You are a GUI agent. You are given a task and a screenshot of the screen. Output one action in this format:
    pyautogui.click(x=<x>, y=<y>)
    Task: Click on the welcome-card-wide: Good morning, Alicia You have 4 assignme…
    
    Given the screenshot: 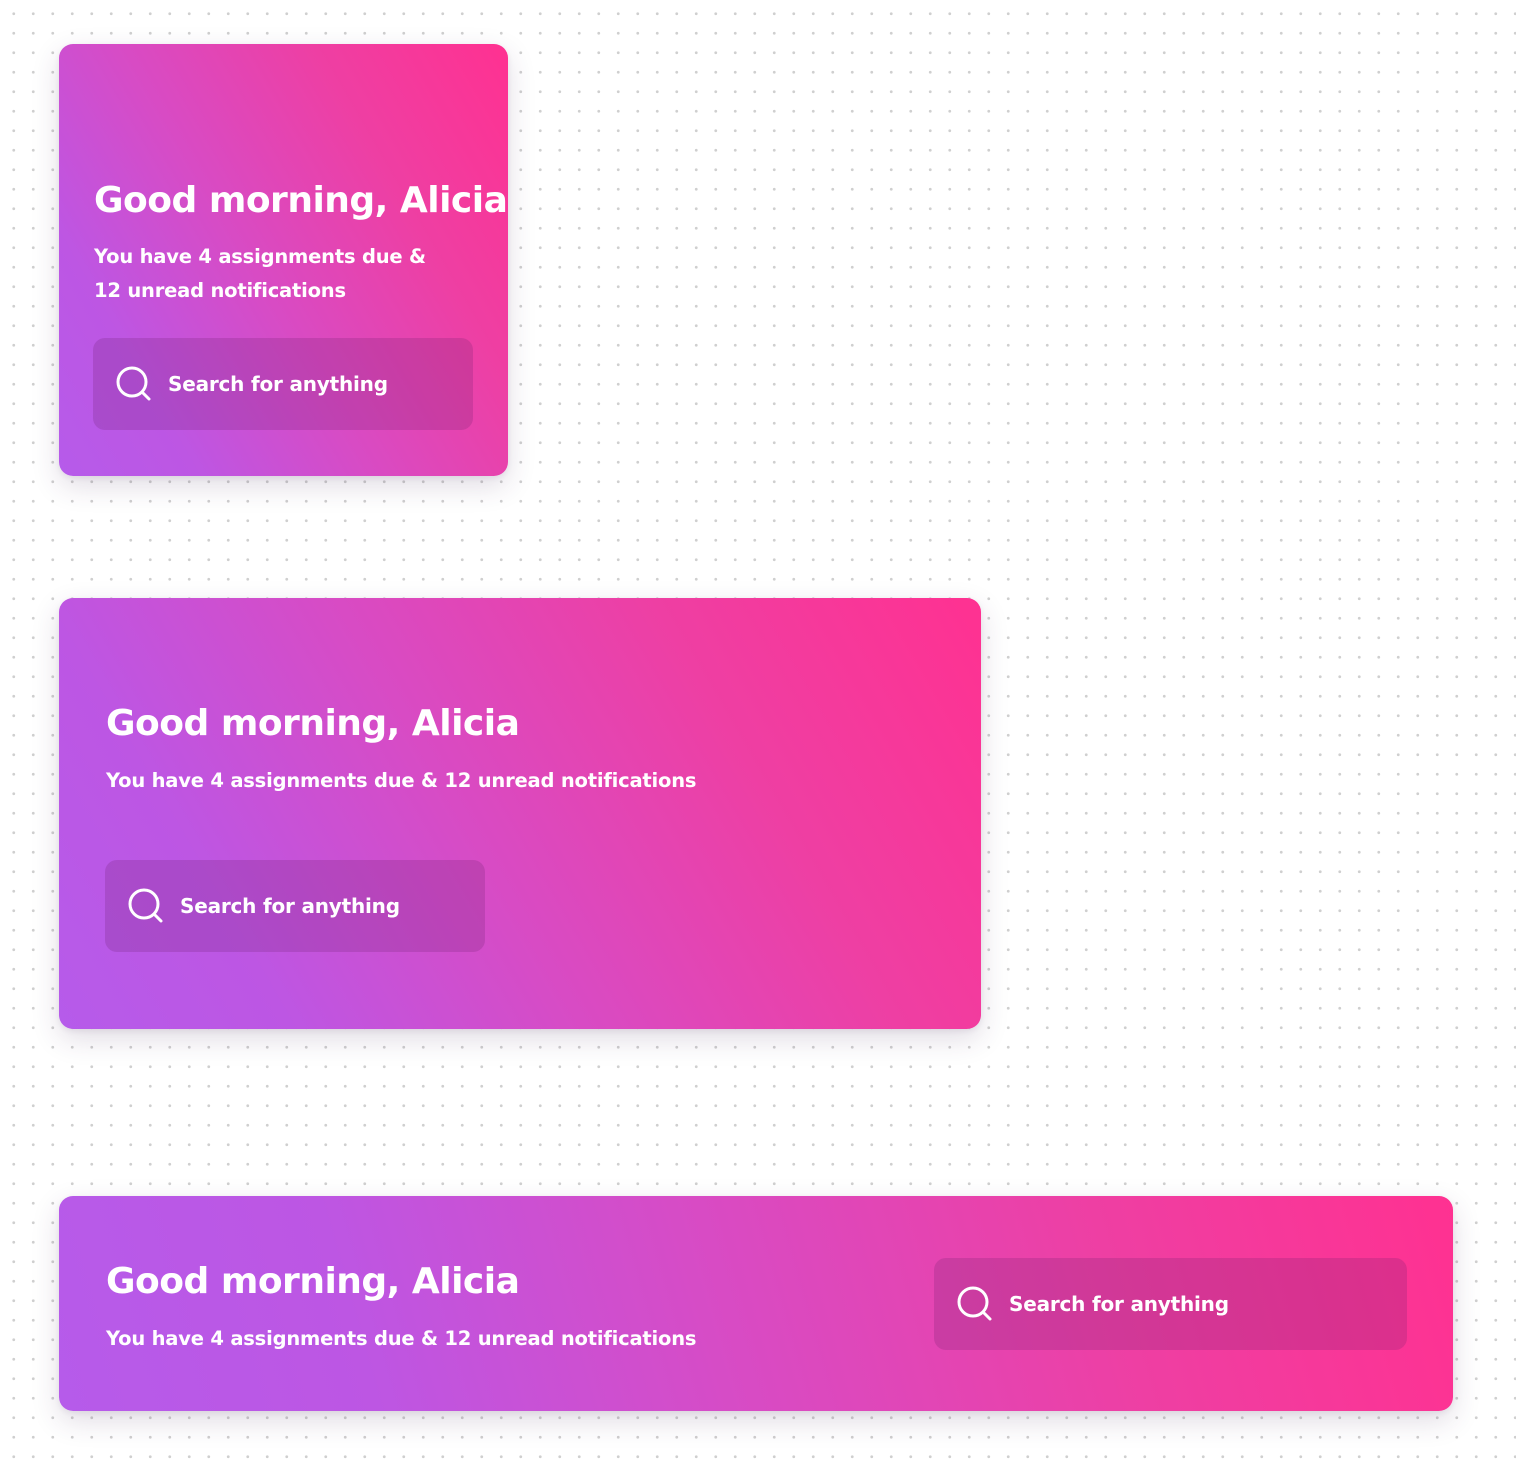 What is the action you would take?
    pyautogui.click(x=756, y=1303)
    